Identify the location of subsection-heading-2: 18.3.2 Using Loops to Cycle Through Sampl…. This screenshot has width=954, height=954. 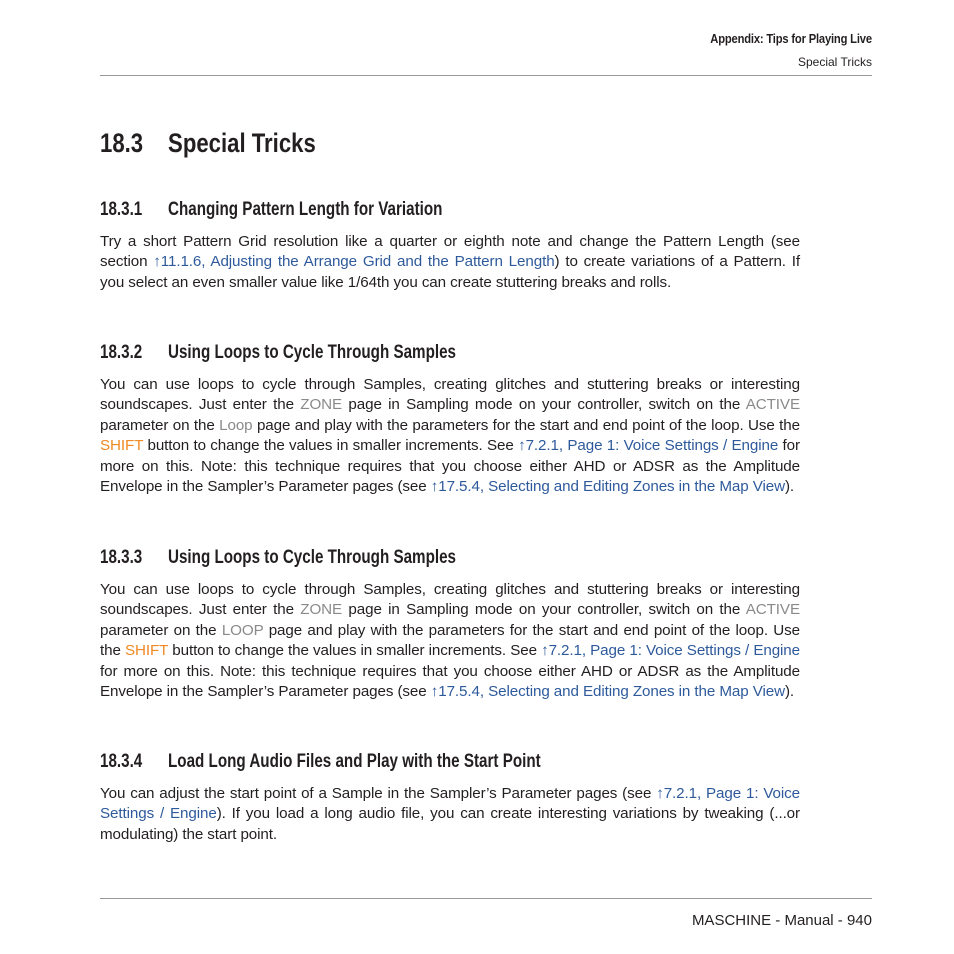
(278, 353).